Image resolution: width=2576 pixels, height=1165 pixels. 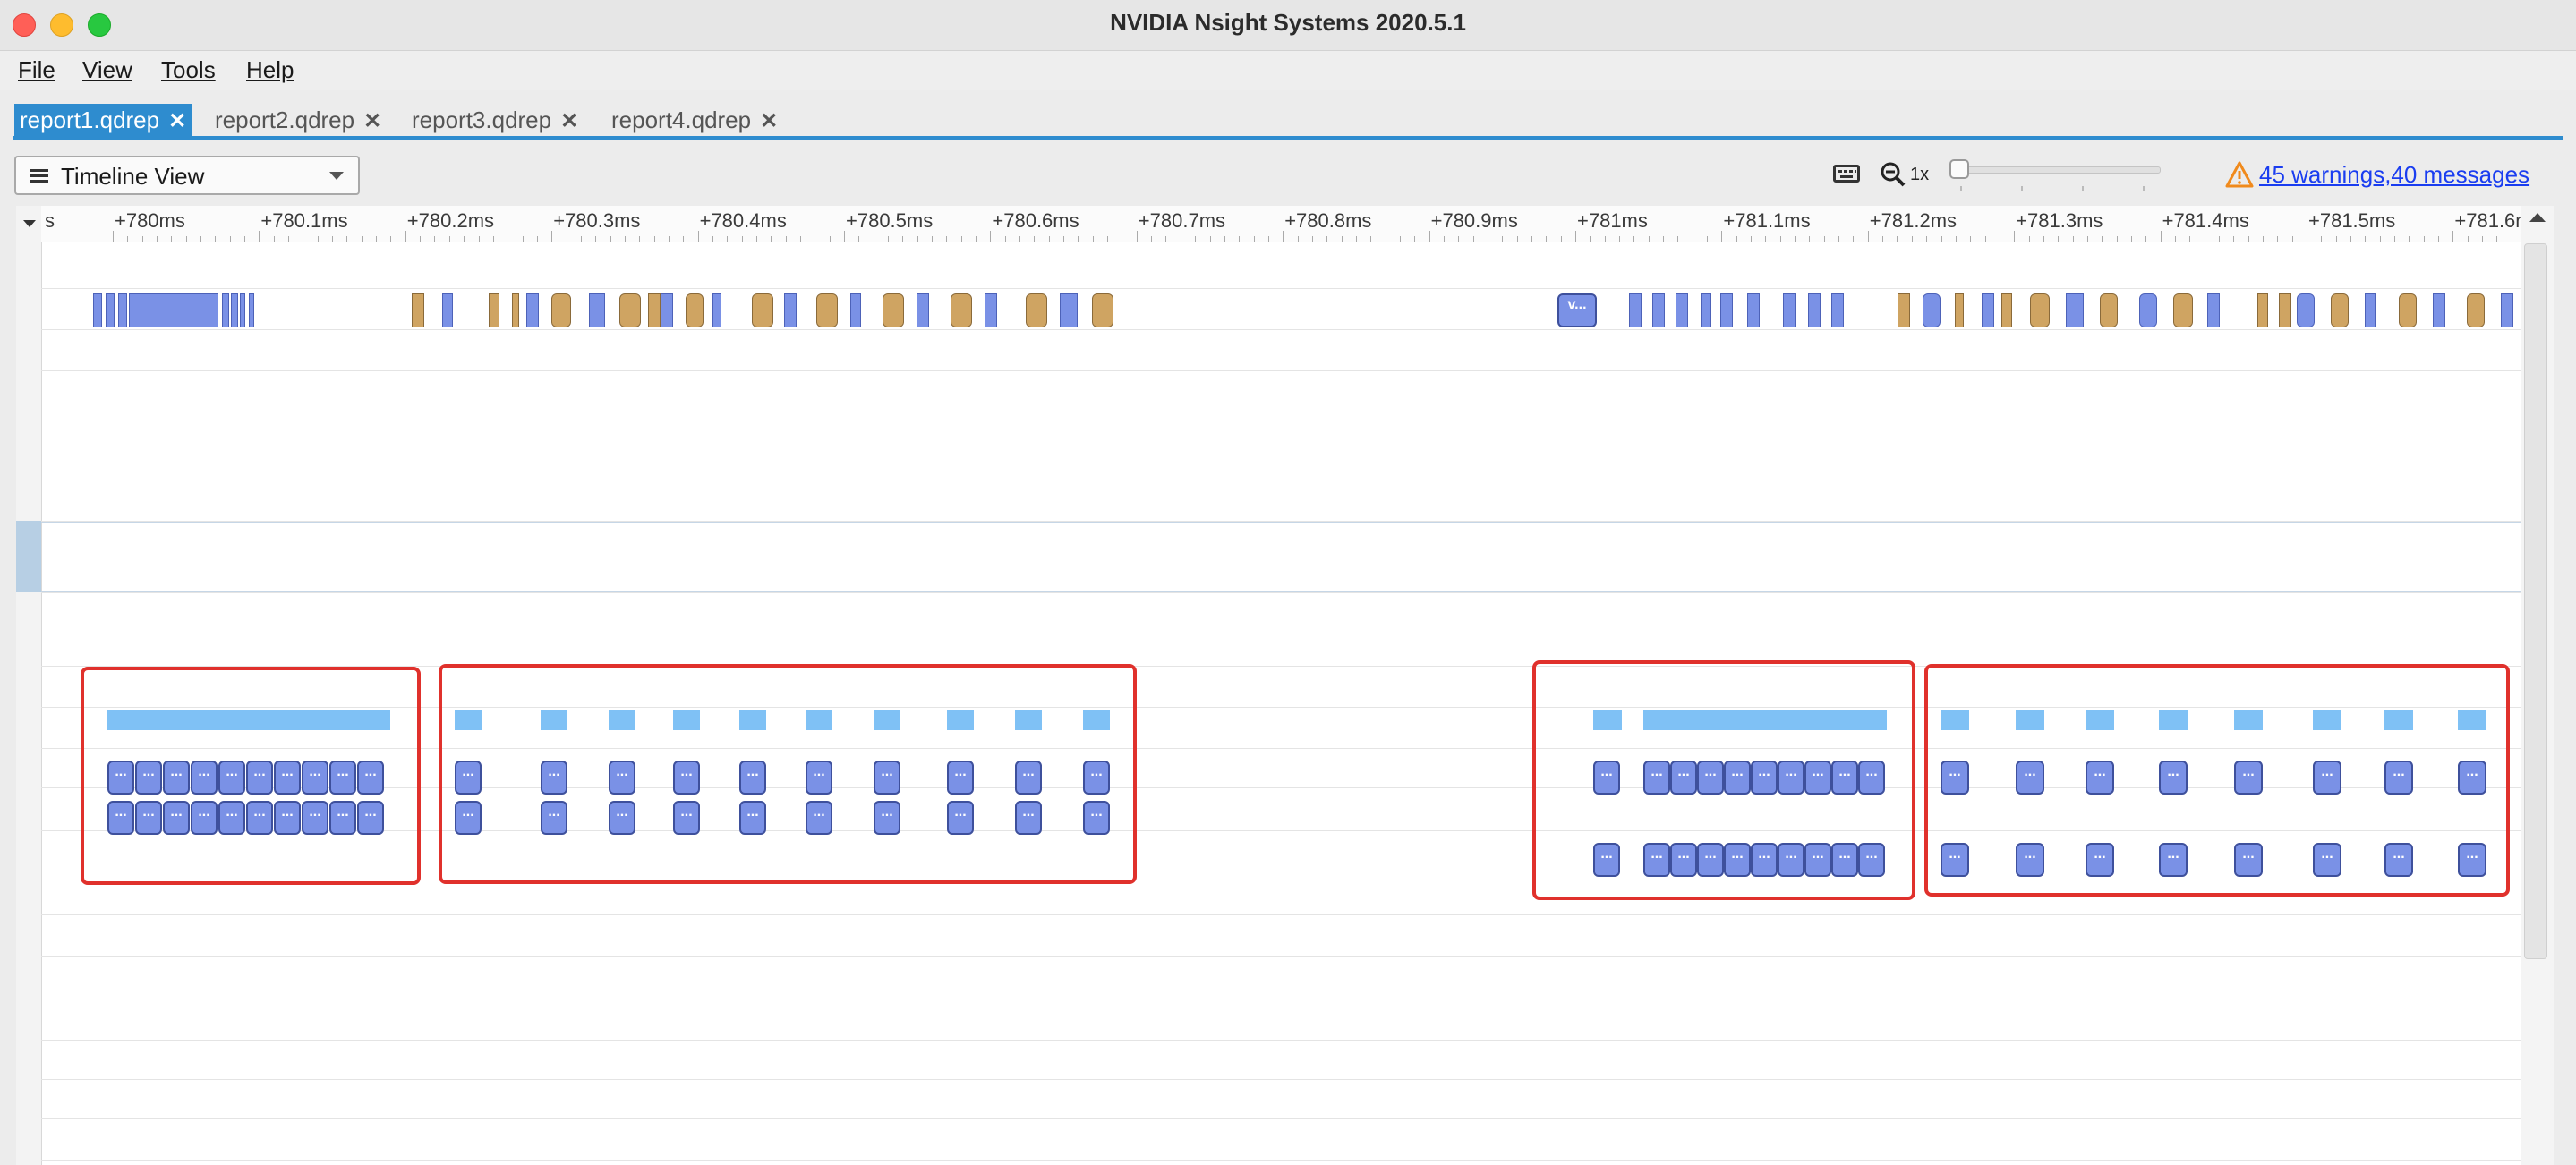 What do you see at coordinates (1846, 174) in the screenshot?
I see `keyboard-icon` at bounding box center [1846, 174].